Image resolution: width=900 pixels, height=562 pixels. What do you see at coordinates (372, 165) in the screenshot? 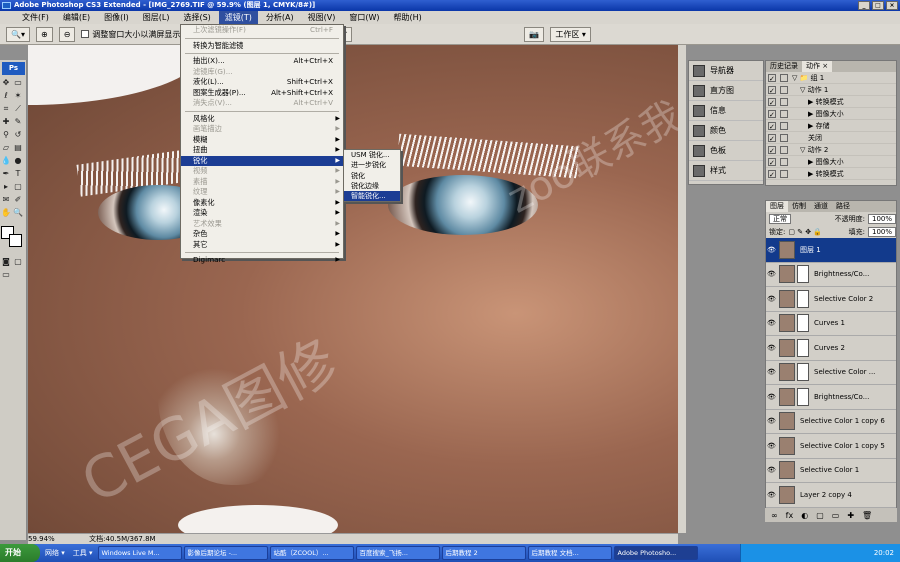
I see `sharpen-item: 进一步锐化` at bounding box center [372, 165].